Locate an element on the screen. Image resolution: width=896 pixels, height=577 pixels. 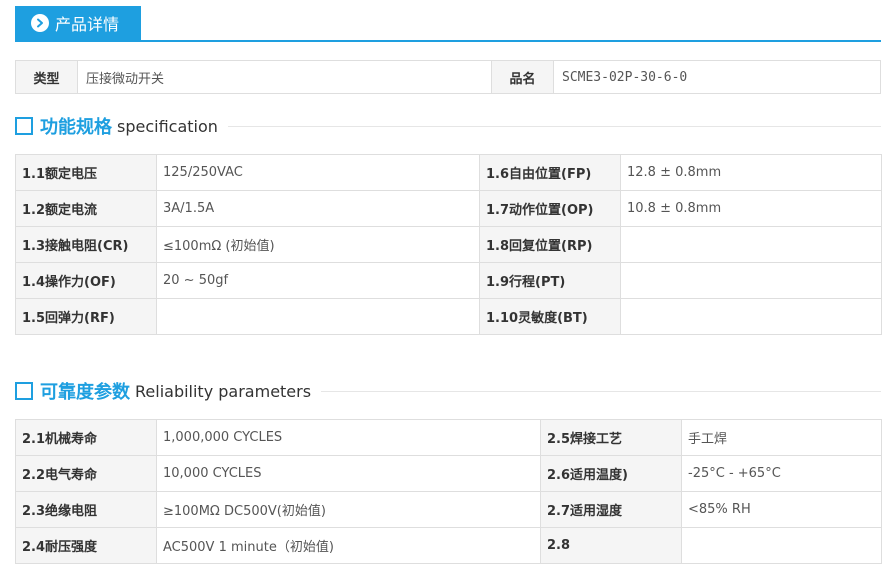
param-label: 2.2电气寿命 is located at coordinates (86, 473).